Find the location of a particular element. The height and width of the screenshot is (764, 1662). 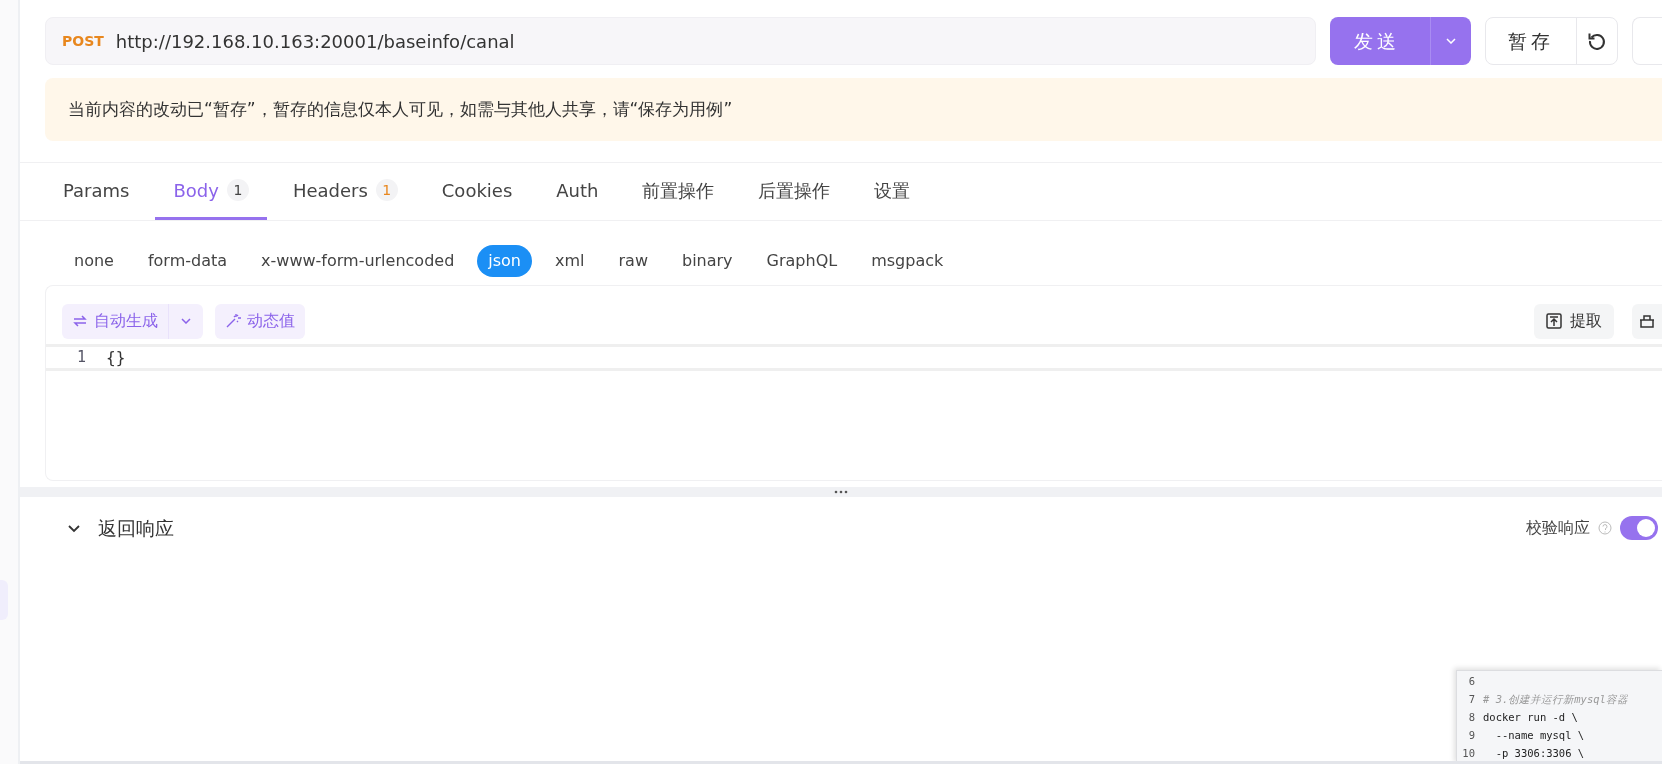

line-number: 7 is located at coordinates (1471, 700).